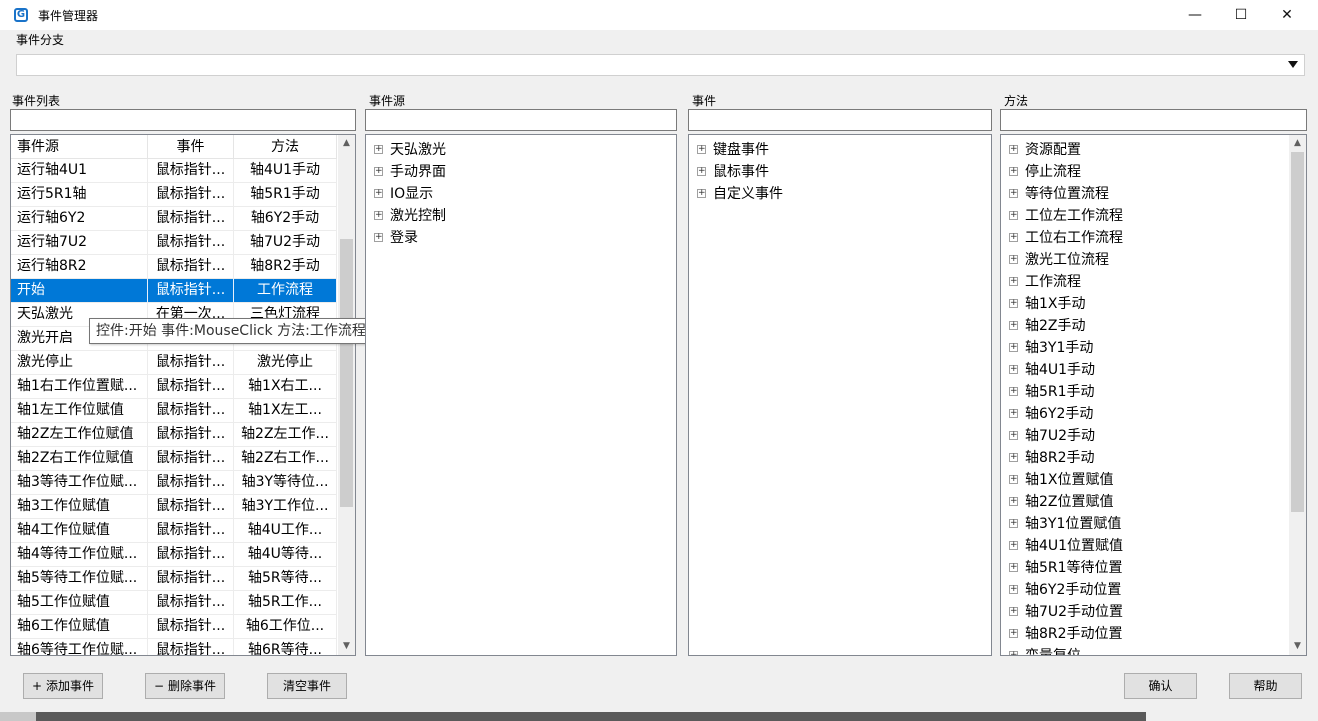 This screenshot has height=721, width=1318. I want to click on tree-item-source: + IO显示, so click(410, 194).